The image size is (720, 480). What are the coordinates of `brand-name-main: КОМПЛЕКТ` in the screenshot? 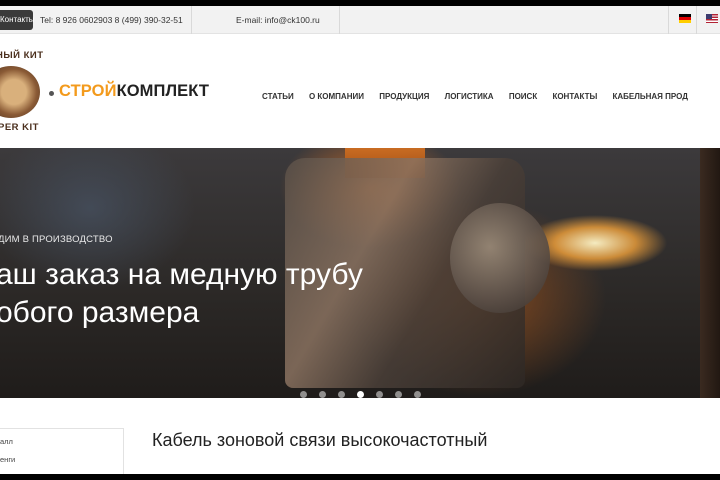 It's located at (163, 91).